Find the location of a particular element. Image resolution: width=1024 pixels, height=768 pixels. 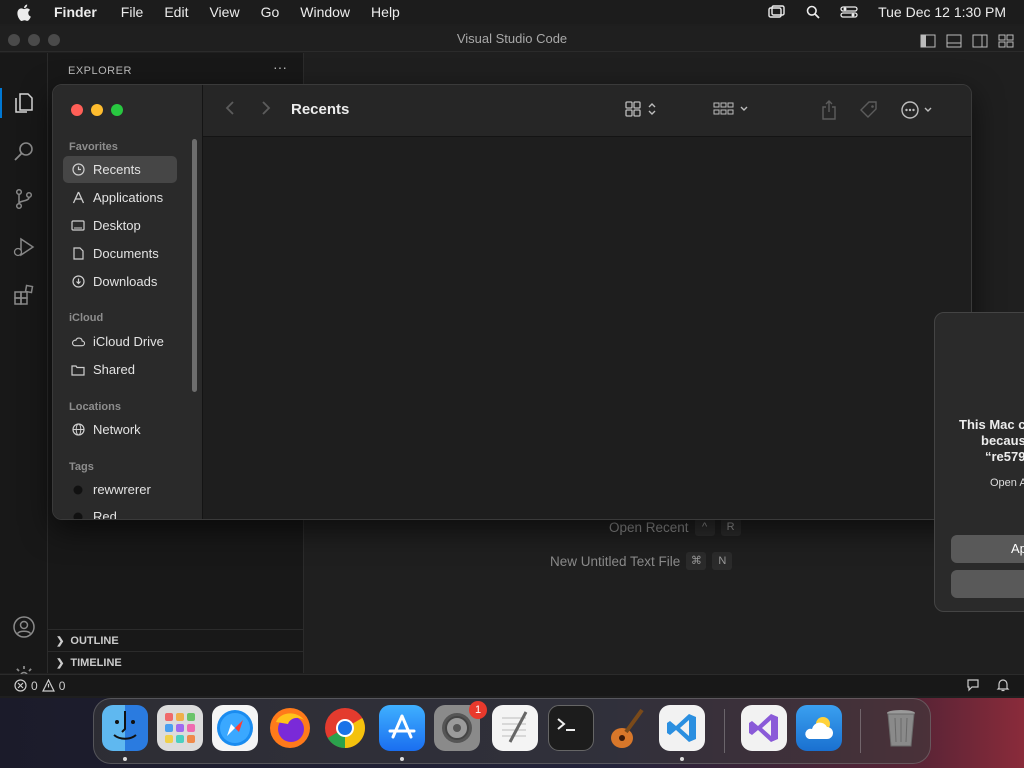

problems-status: 0 0 is located at coordinates (39, 686).